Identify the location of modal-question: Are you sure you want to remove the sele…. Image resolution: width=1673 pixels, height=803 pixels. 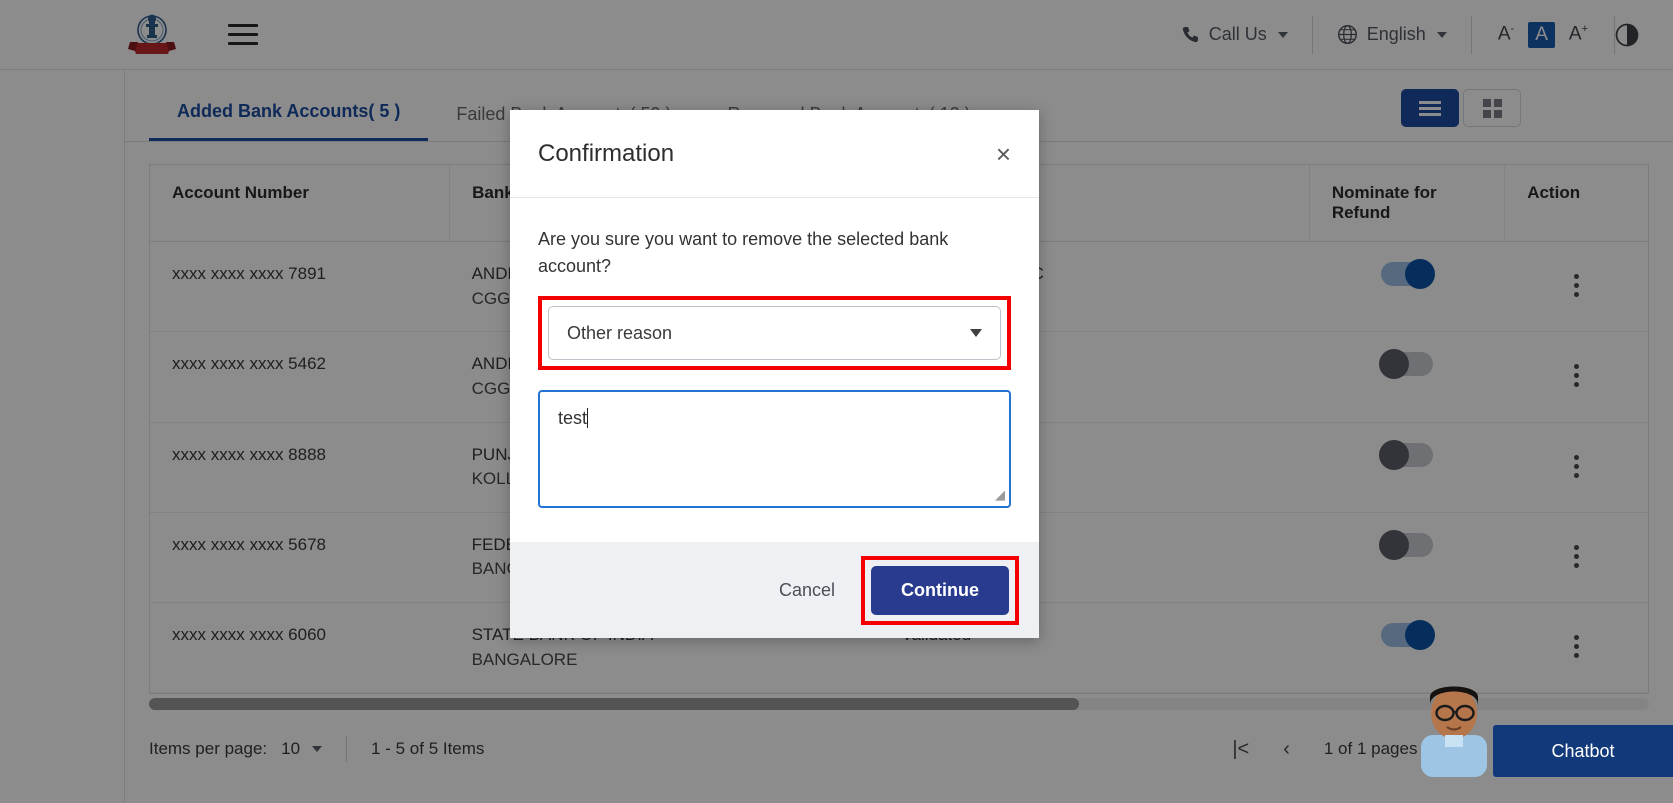
(743, 252).